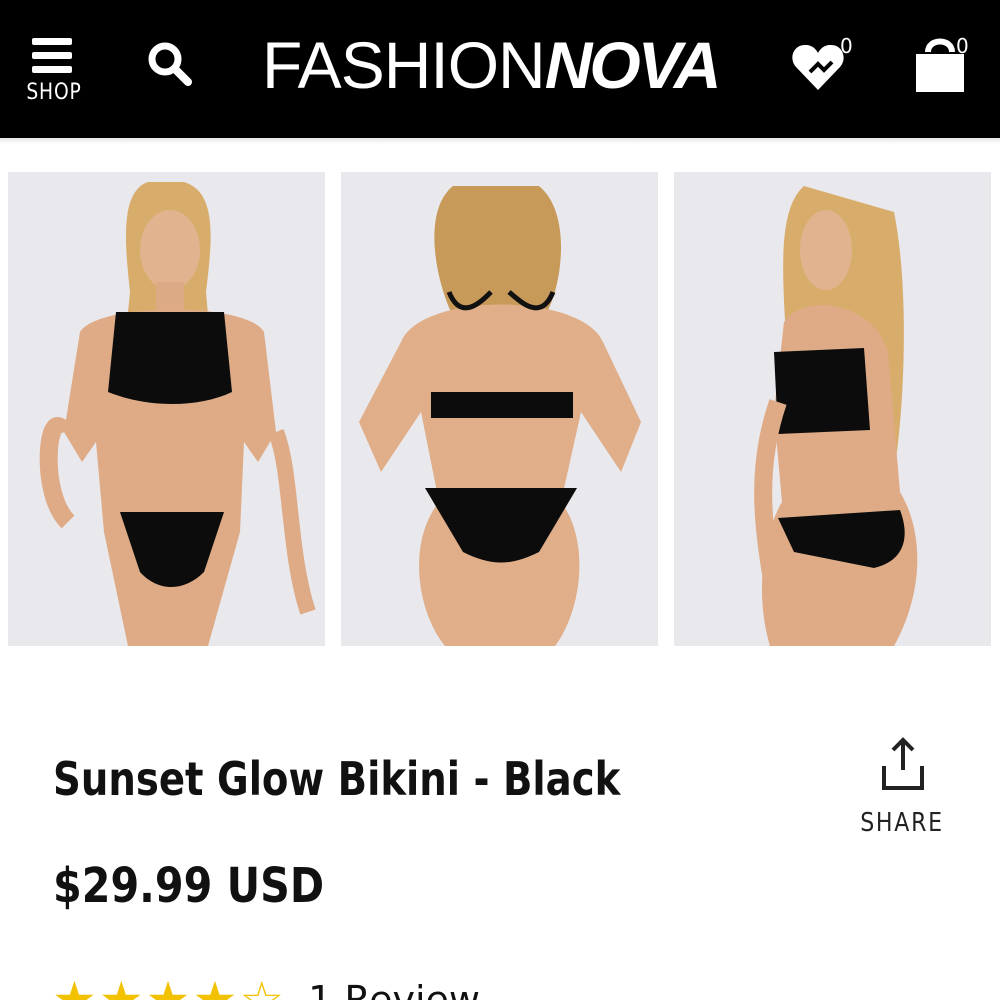  I want to click on star-empty-icon: ☆, so click(262, 985).